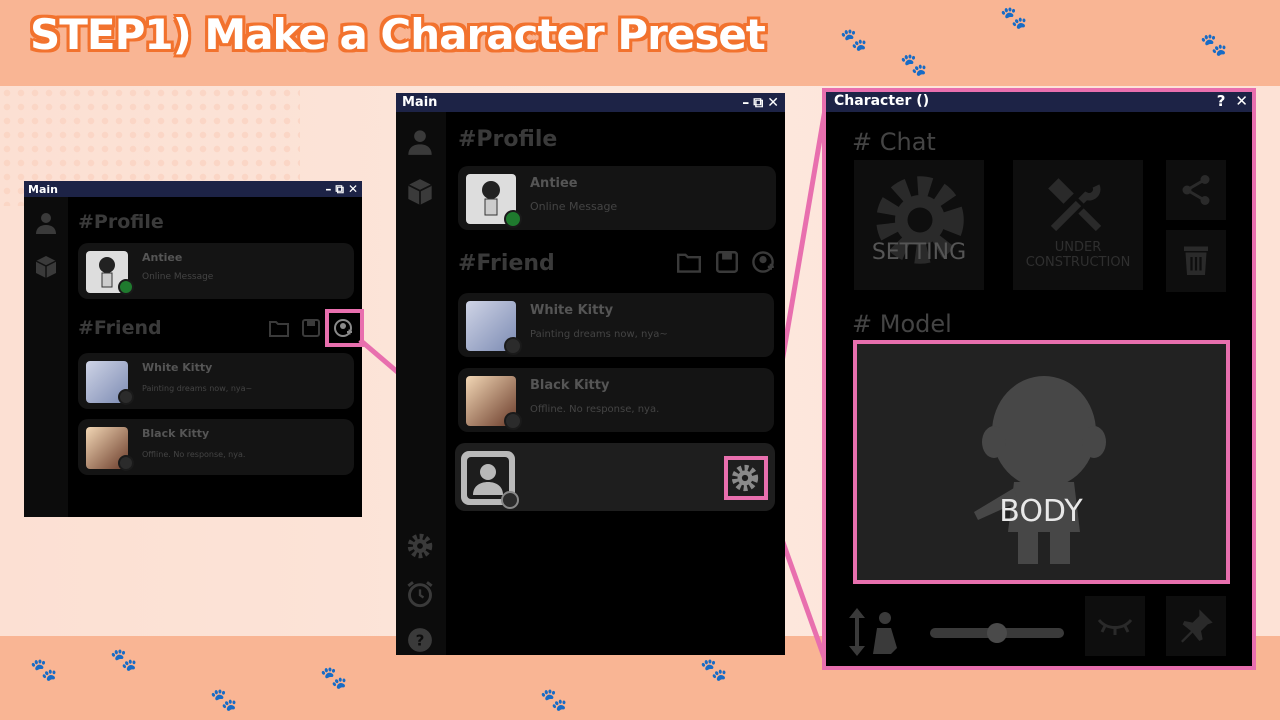  I want to click on alarm-icon, so click(420, 594).